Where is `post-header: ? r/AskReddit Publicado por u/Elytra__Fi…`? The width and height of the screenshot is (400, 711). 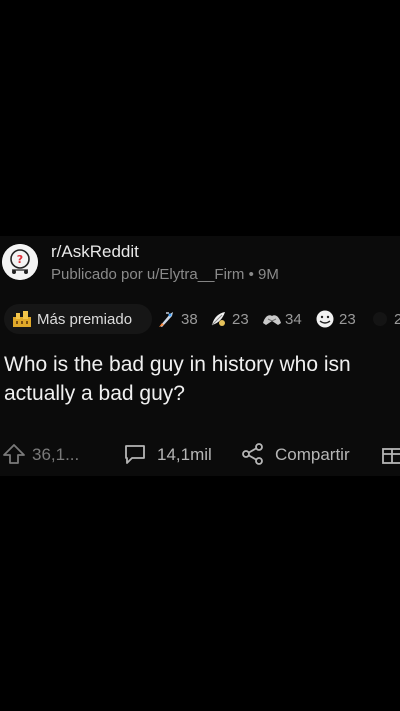 post-header: ? r/AskReddit Publicado por u/Elytra__Fi… is located at coordinates (200, 263).